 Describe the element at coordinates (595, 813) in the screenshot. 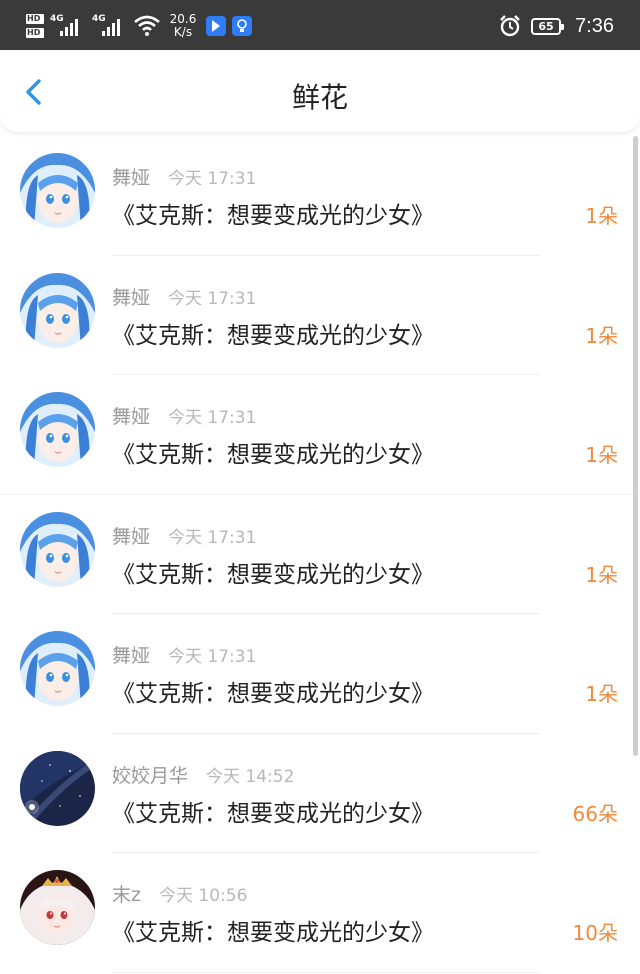

I see `flower-count: 66朵` at that location.